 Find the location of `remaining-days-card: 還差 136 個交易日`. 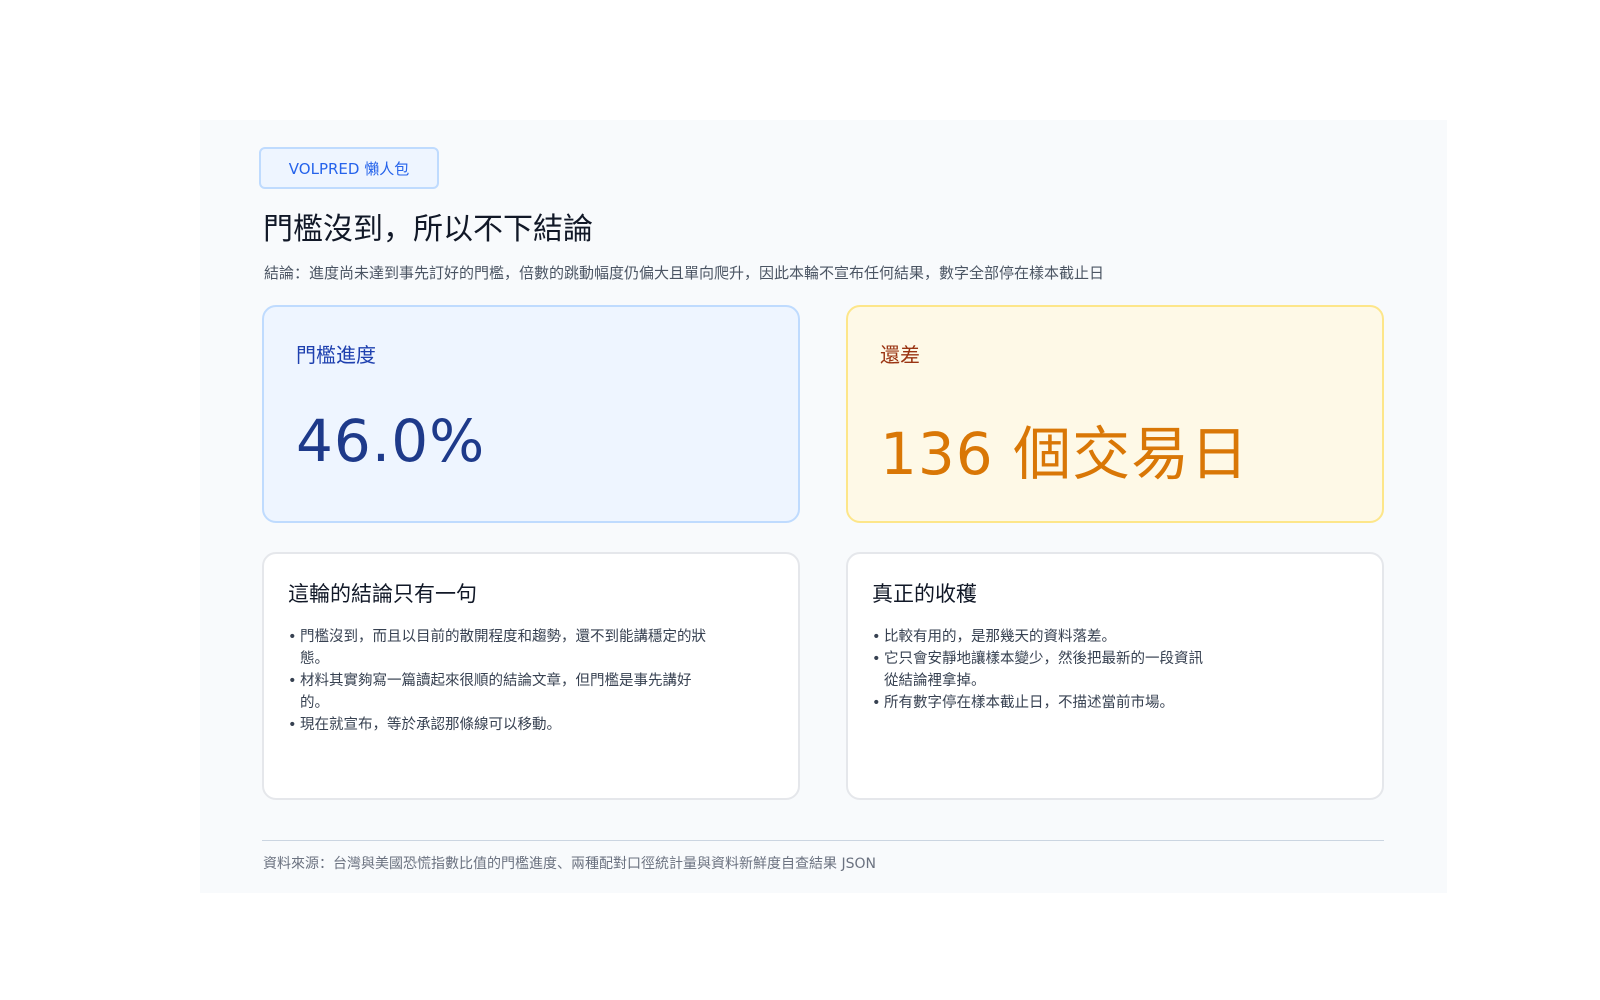

remaining-days-card: 還差 136 個交易日 is located at coordinates (1115, 414).